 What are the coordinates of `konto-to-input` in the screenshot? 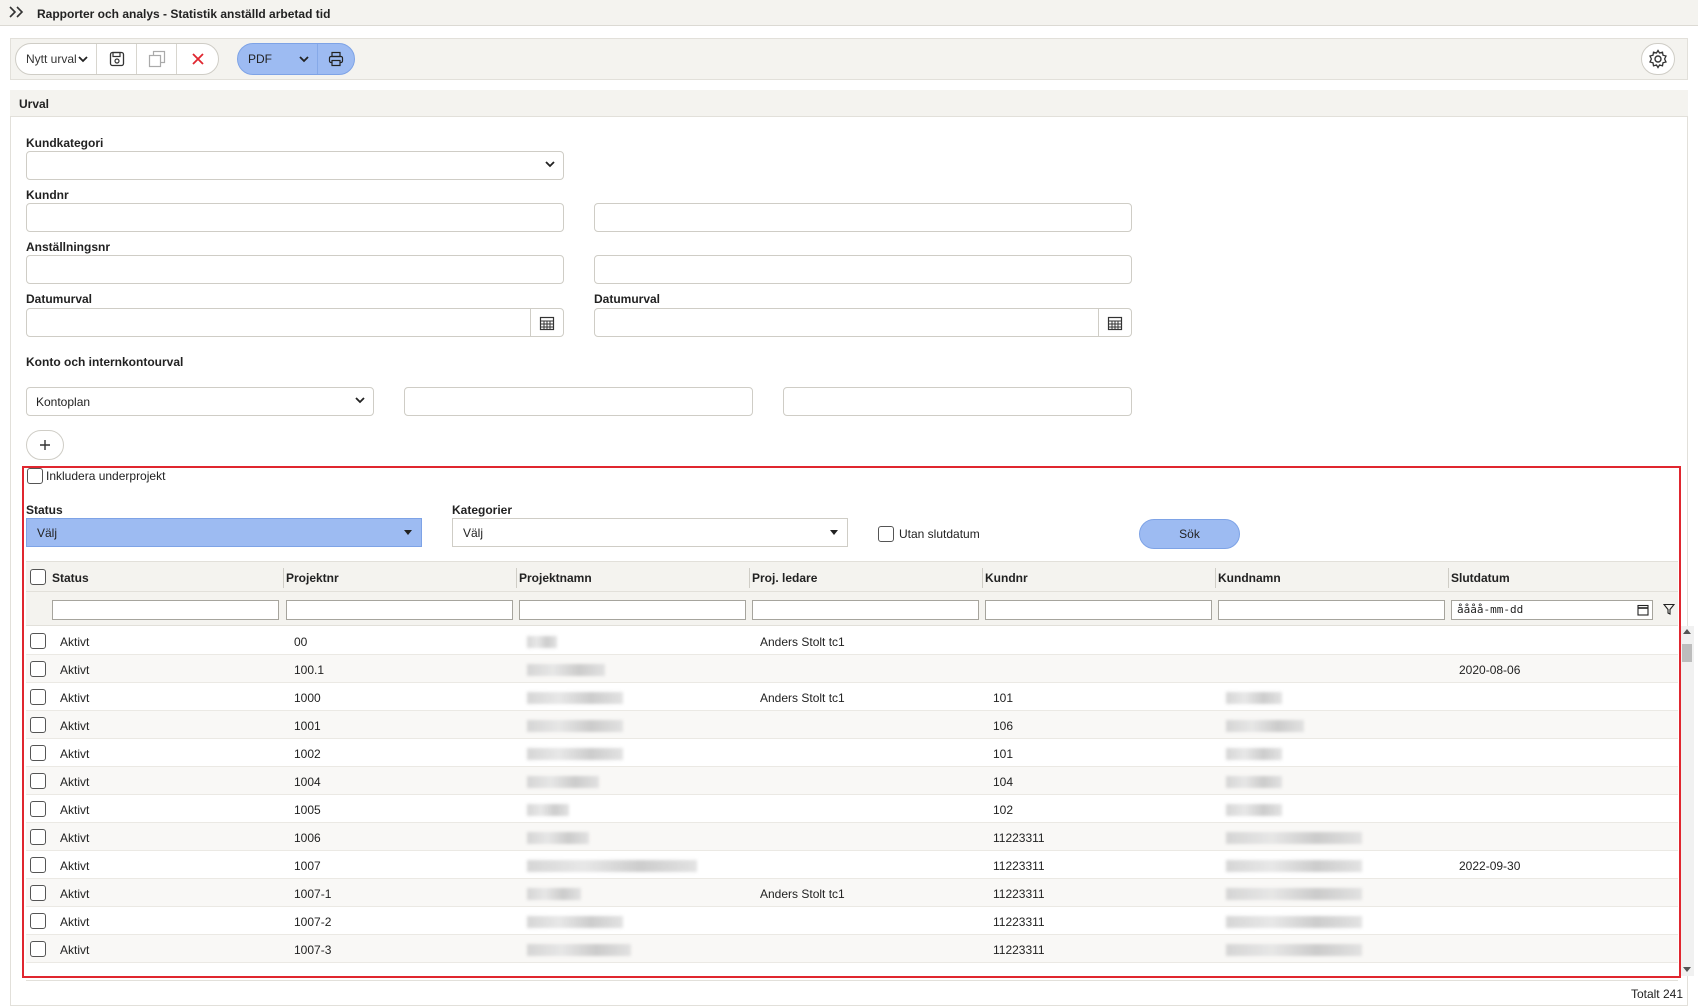 It's located at (957, 401).